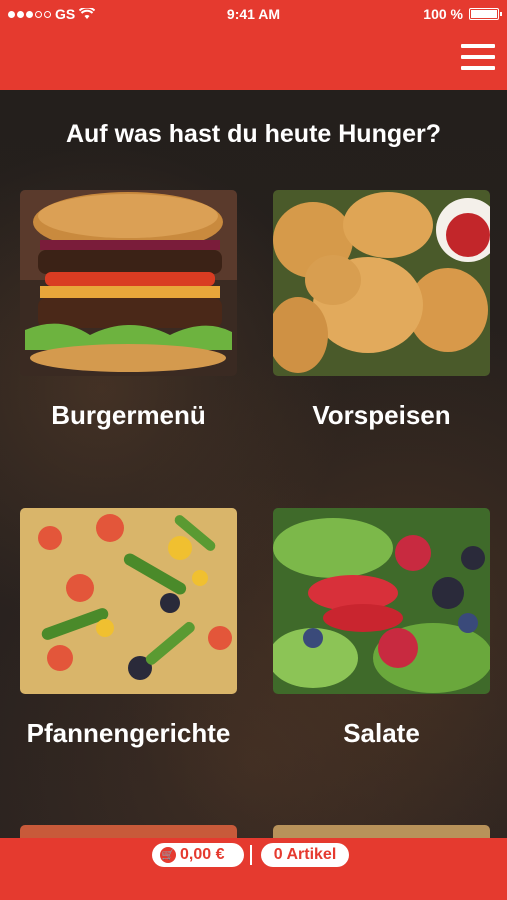 The image size is (507, 900). I want to click on battery-percent: 100 %, so click(443, 14).